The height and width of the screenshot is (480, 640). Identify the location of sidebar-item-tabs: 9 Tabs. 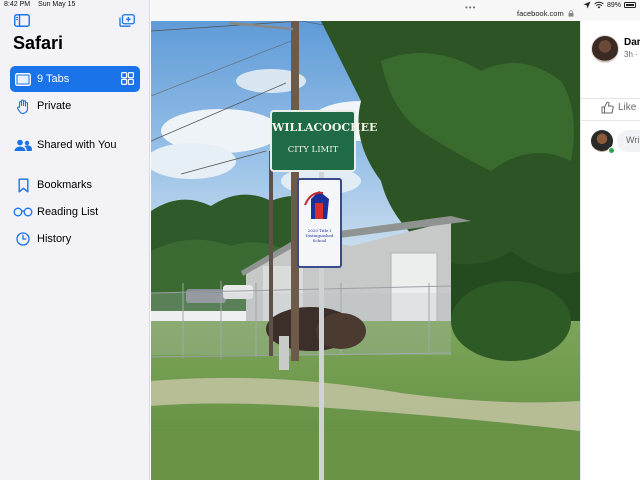
(75, 79).